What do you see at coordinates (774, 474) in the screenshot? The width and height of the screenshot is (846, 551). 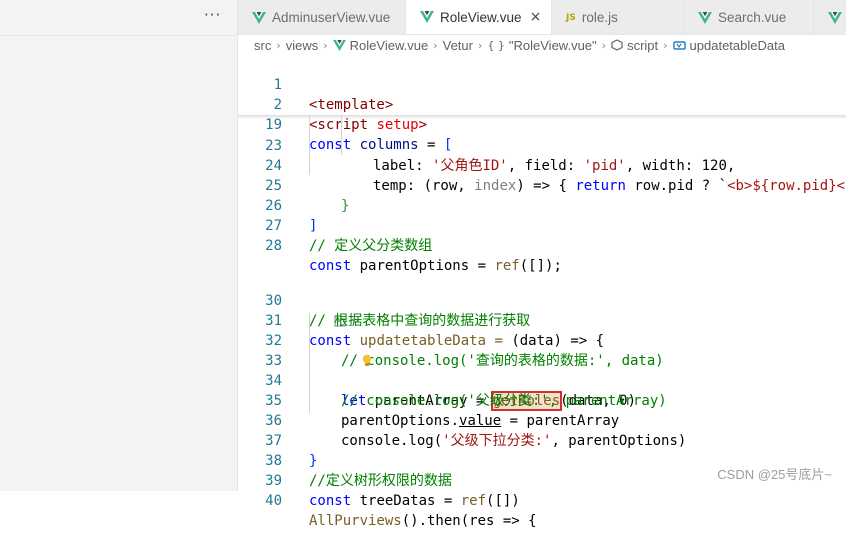 I see `watermark: CSDN @25号底片~` at bounding box center [774, 474].